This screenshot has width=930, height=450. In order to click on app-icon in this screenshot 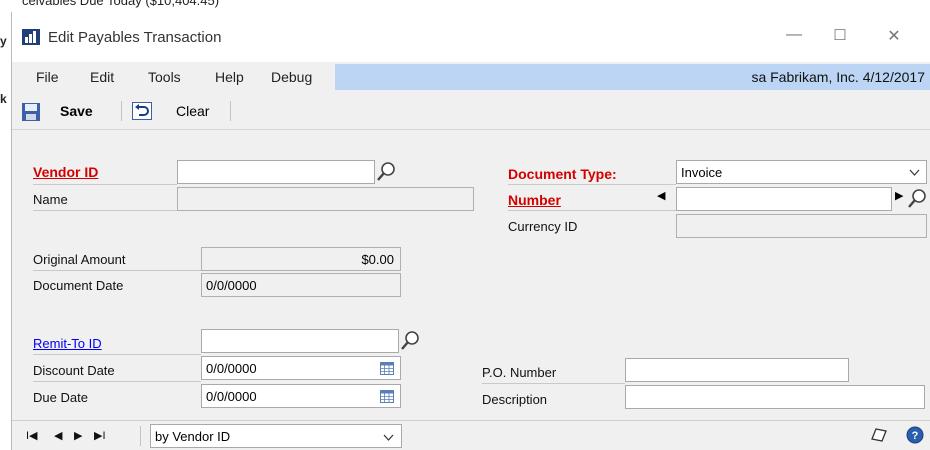, I will do `click(31, 37)`.